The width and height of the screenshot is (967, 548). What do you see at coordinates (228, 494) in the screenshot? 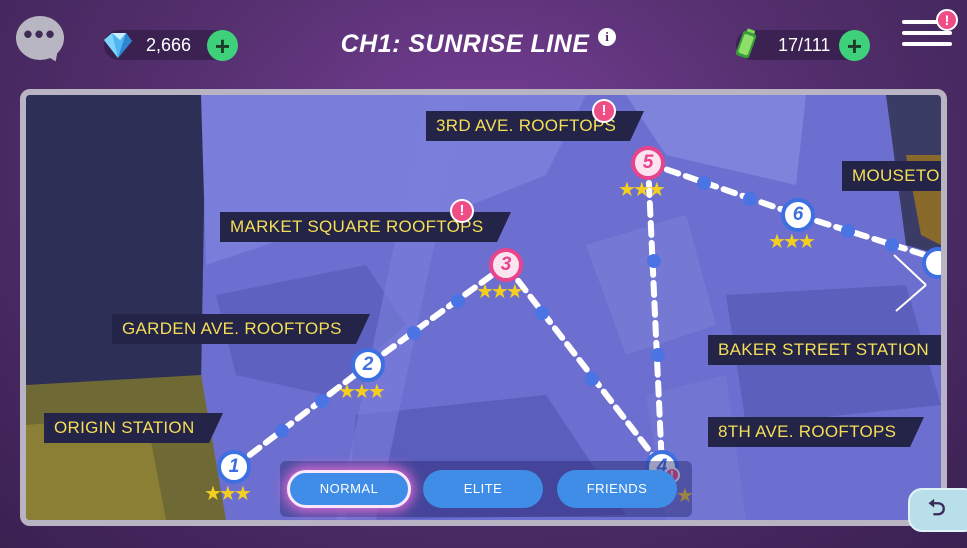
I see `level-1-stars: ★★★` at bounding box center [228, 494].